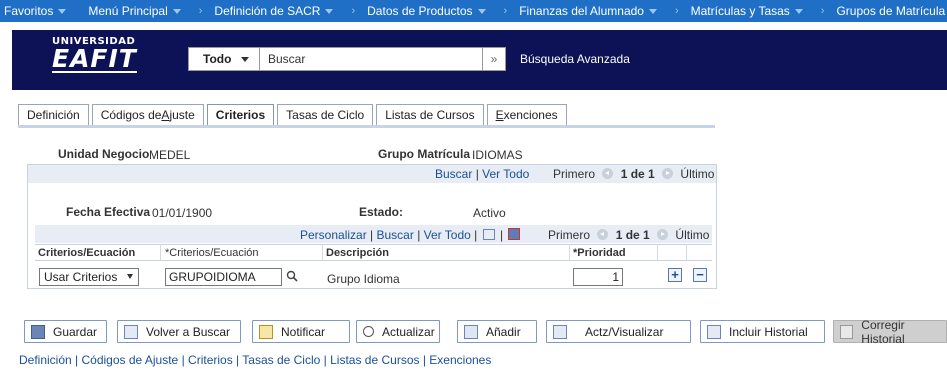 This screenshot has height=373, width=947. I want to click on search-scope-select: Todo, so click(224, 59).